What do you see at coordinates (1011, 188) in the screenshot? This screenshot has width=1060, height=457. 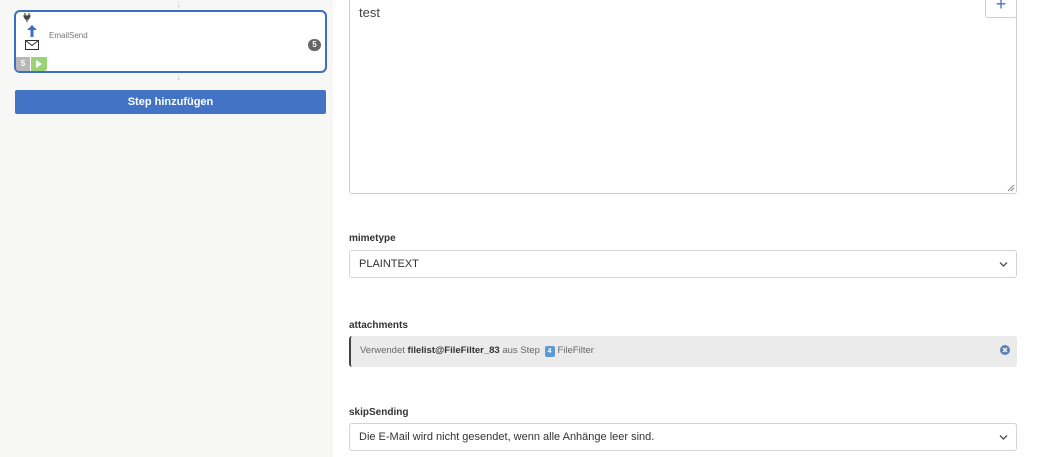 I see `resize-handle-icon` at bounding box center [1011, 188].